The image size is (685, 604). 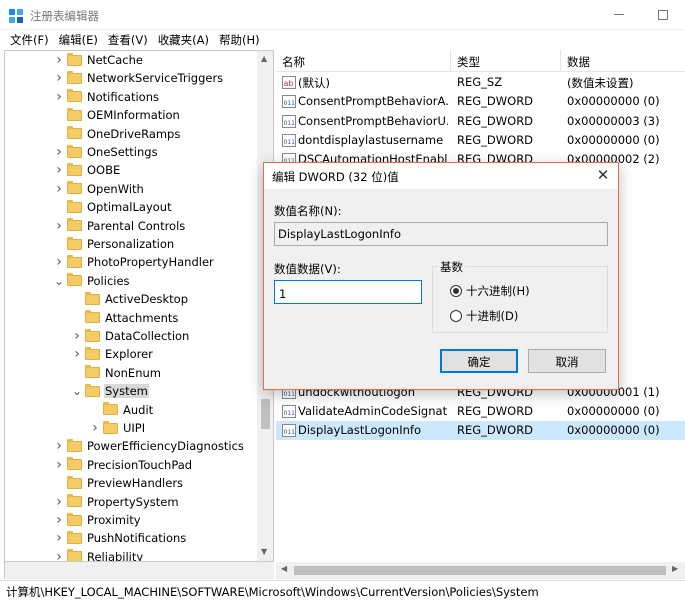 What do you see at coordinates (155, 78) in the screenshot?
I see `tree-item-label: NetworkServiceTriggers` at bounding box center [155, 78].